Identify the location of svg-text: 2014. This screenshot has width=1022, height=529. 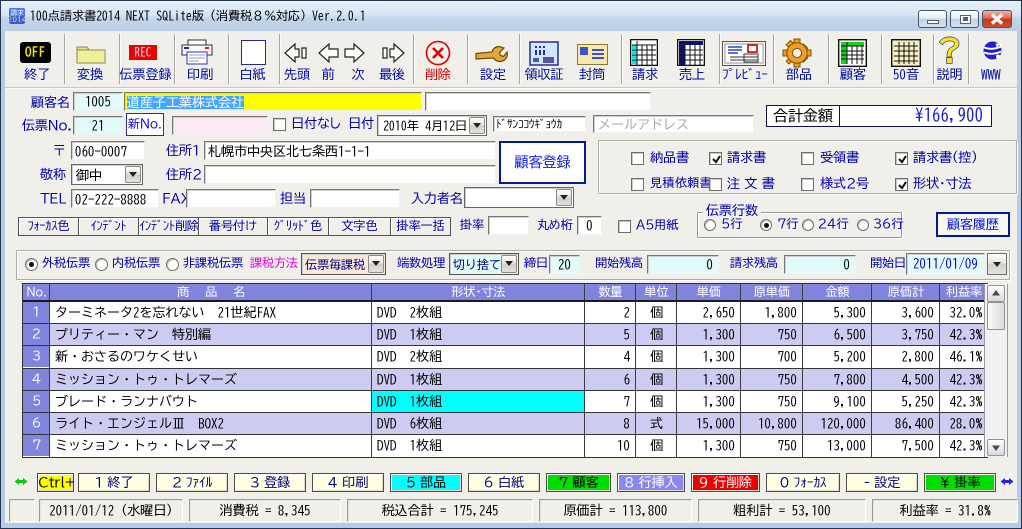
(17, 19).